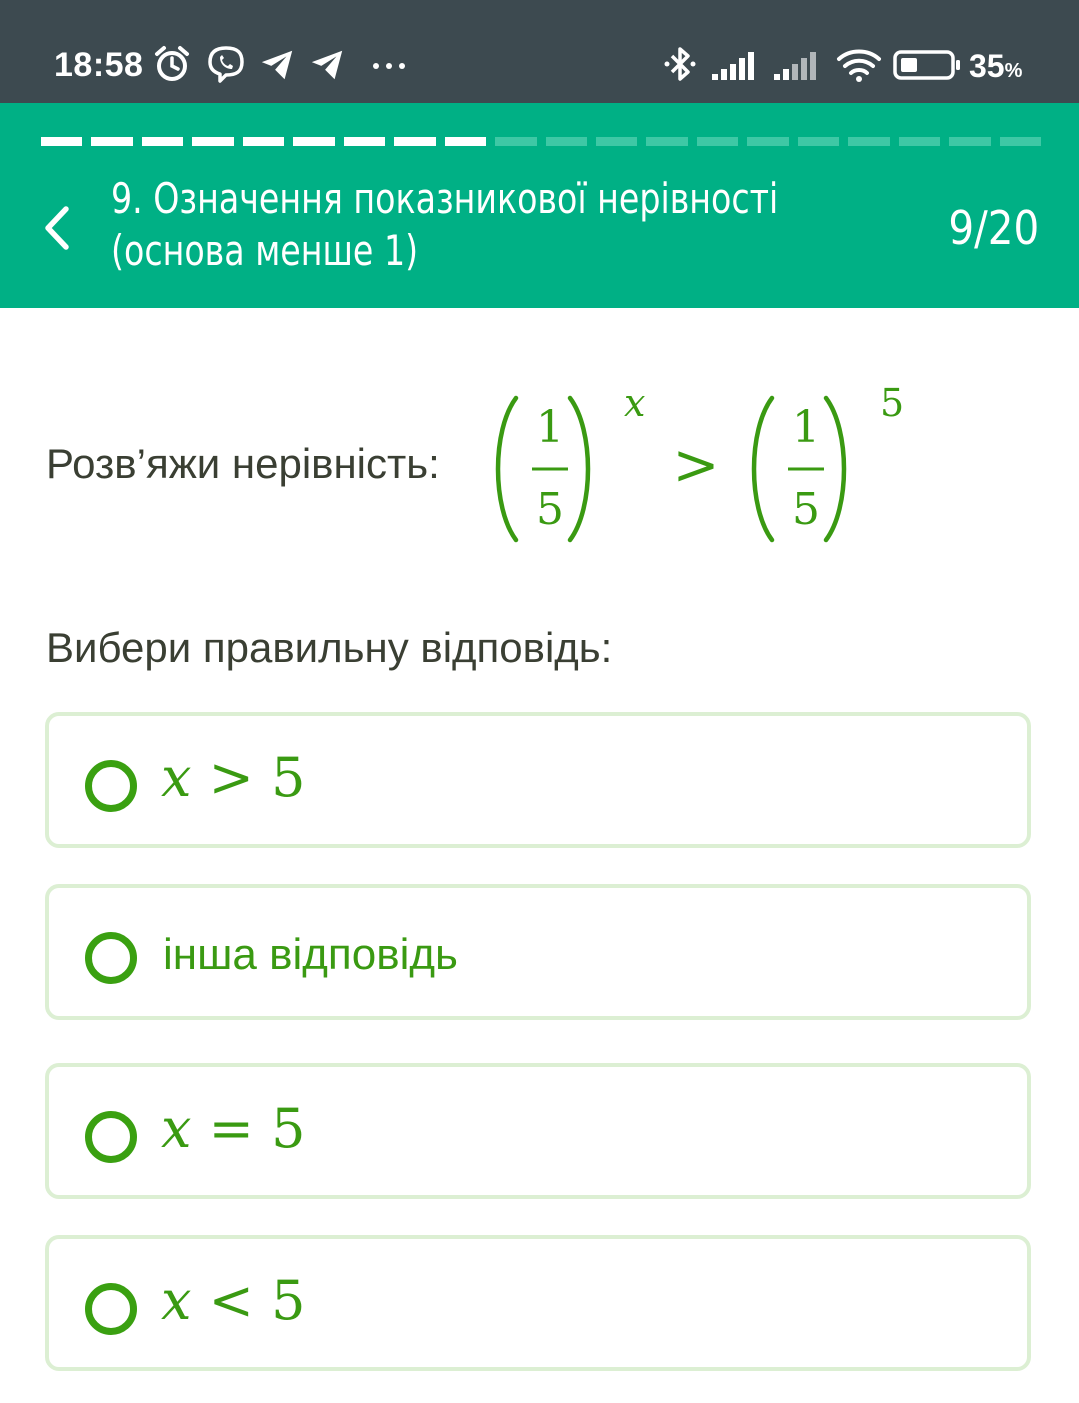 The image size is (1079, 1403). Describe the element at coordinates (538, 1131) in the screenshot. I see `answer-option-3: x = 5` at that location.